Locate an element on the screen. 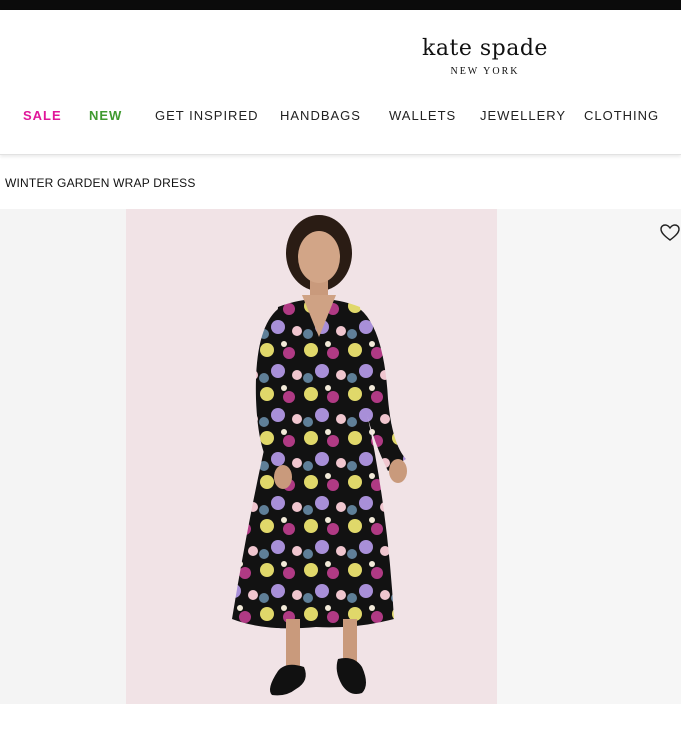 Image resolution: width=681 pixels, height=745 pixels. top-announcement-bar is located at coordinates (340, 5).